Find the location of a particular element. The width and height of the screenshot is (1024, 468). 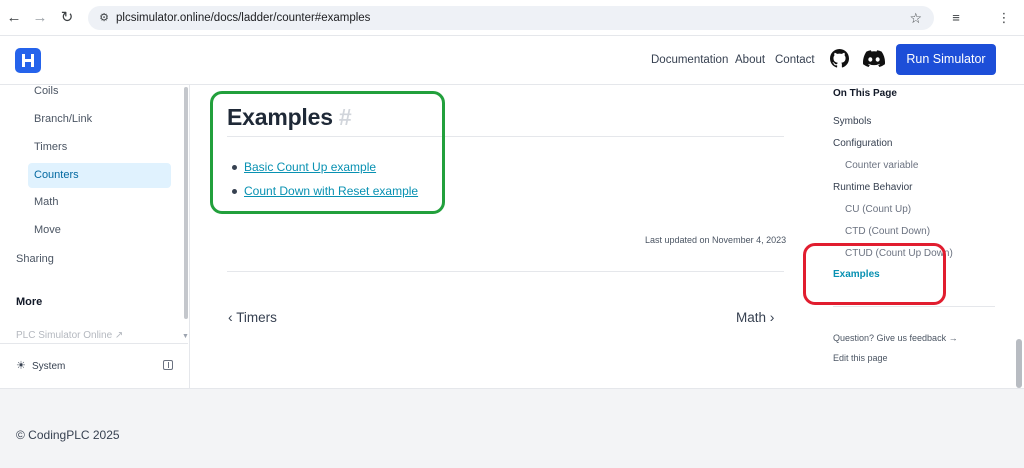

reload-icon: ↻ is located at coordinates (67, 18).